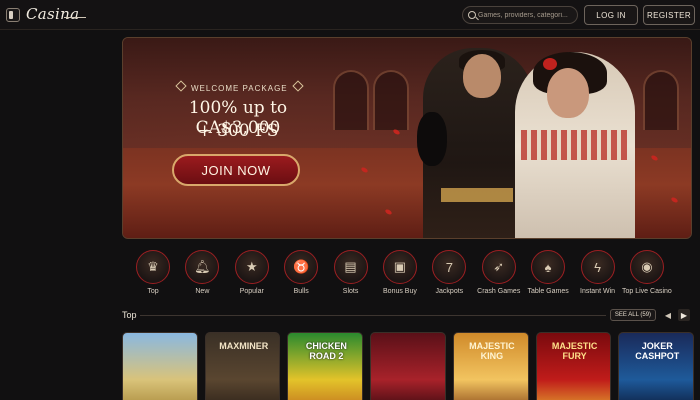  Describe the element at coordinates (373, 315) in the screenshot. I see `section-divider` at that location.